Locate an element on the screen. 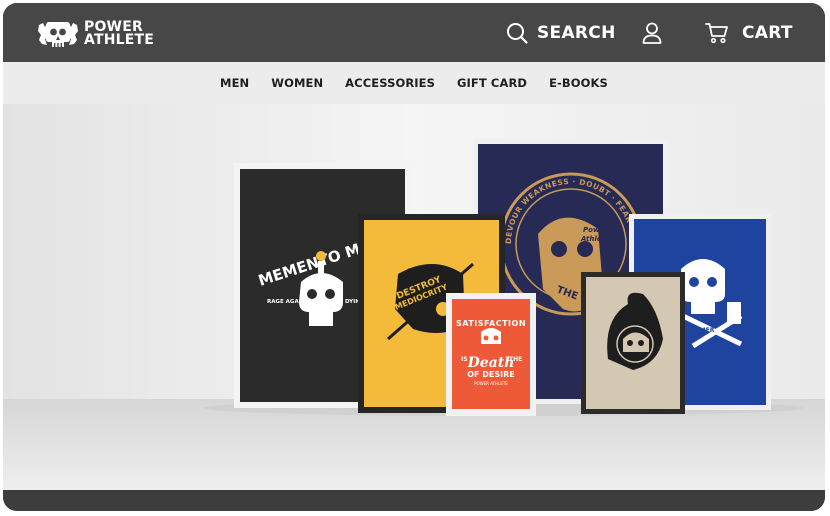 This screenshot has width=830, height=516. main-navigation: MEN WOMEN ACCESSORIES GIFT CARD E-BOOKS is located at coordinates (414, 83).